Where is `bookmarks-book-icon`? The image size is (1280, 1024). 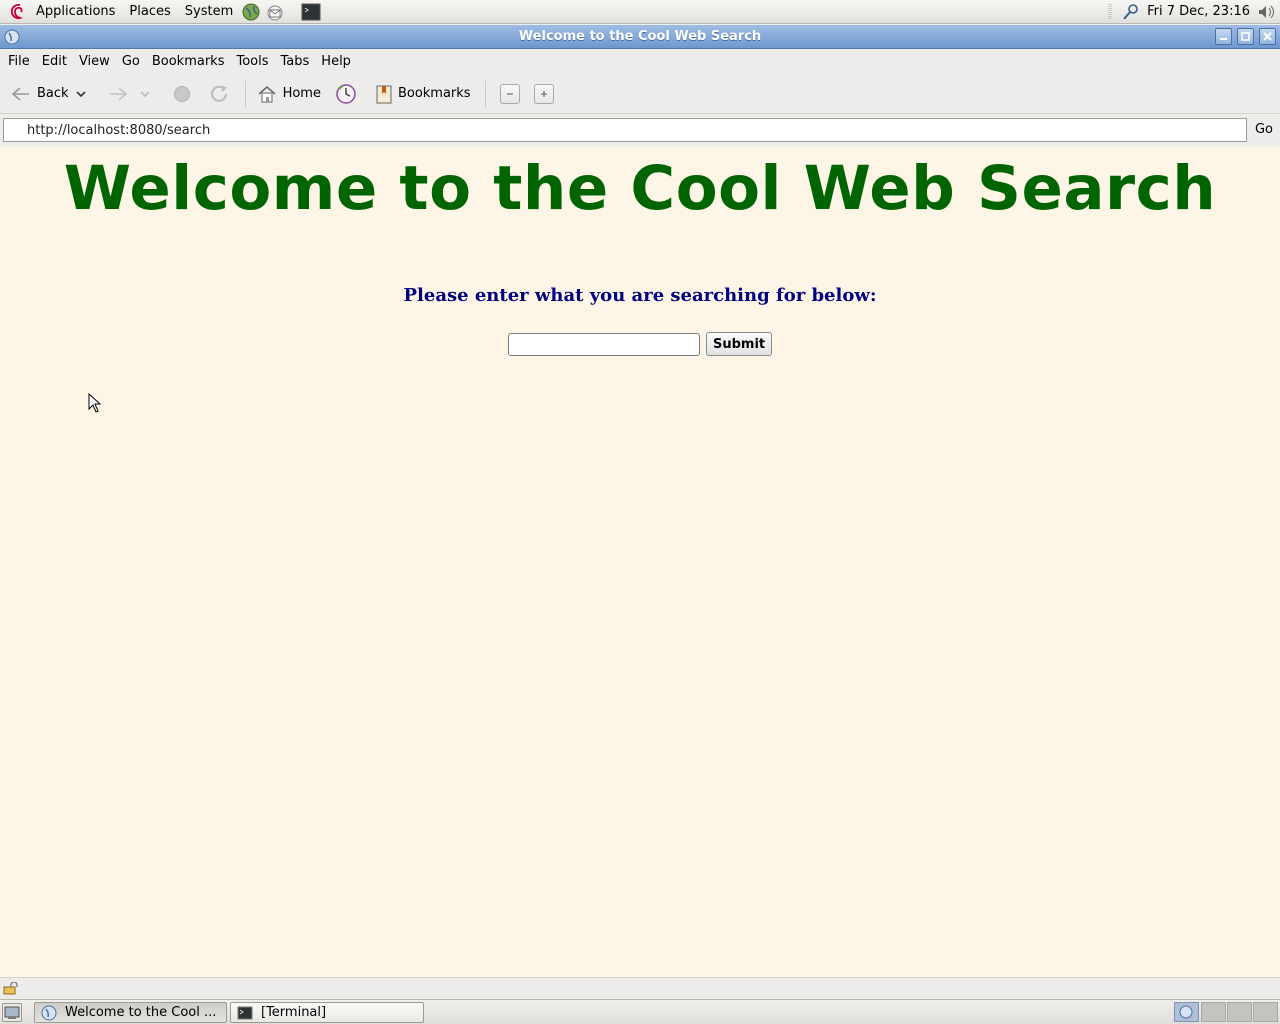
bookmarks-book-icon is located at coordinates (384, 94).